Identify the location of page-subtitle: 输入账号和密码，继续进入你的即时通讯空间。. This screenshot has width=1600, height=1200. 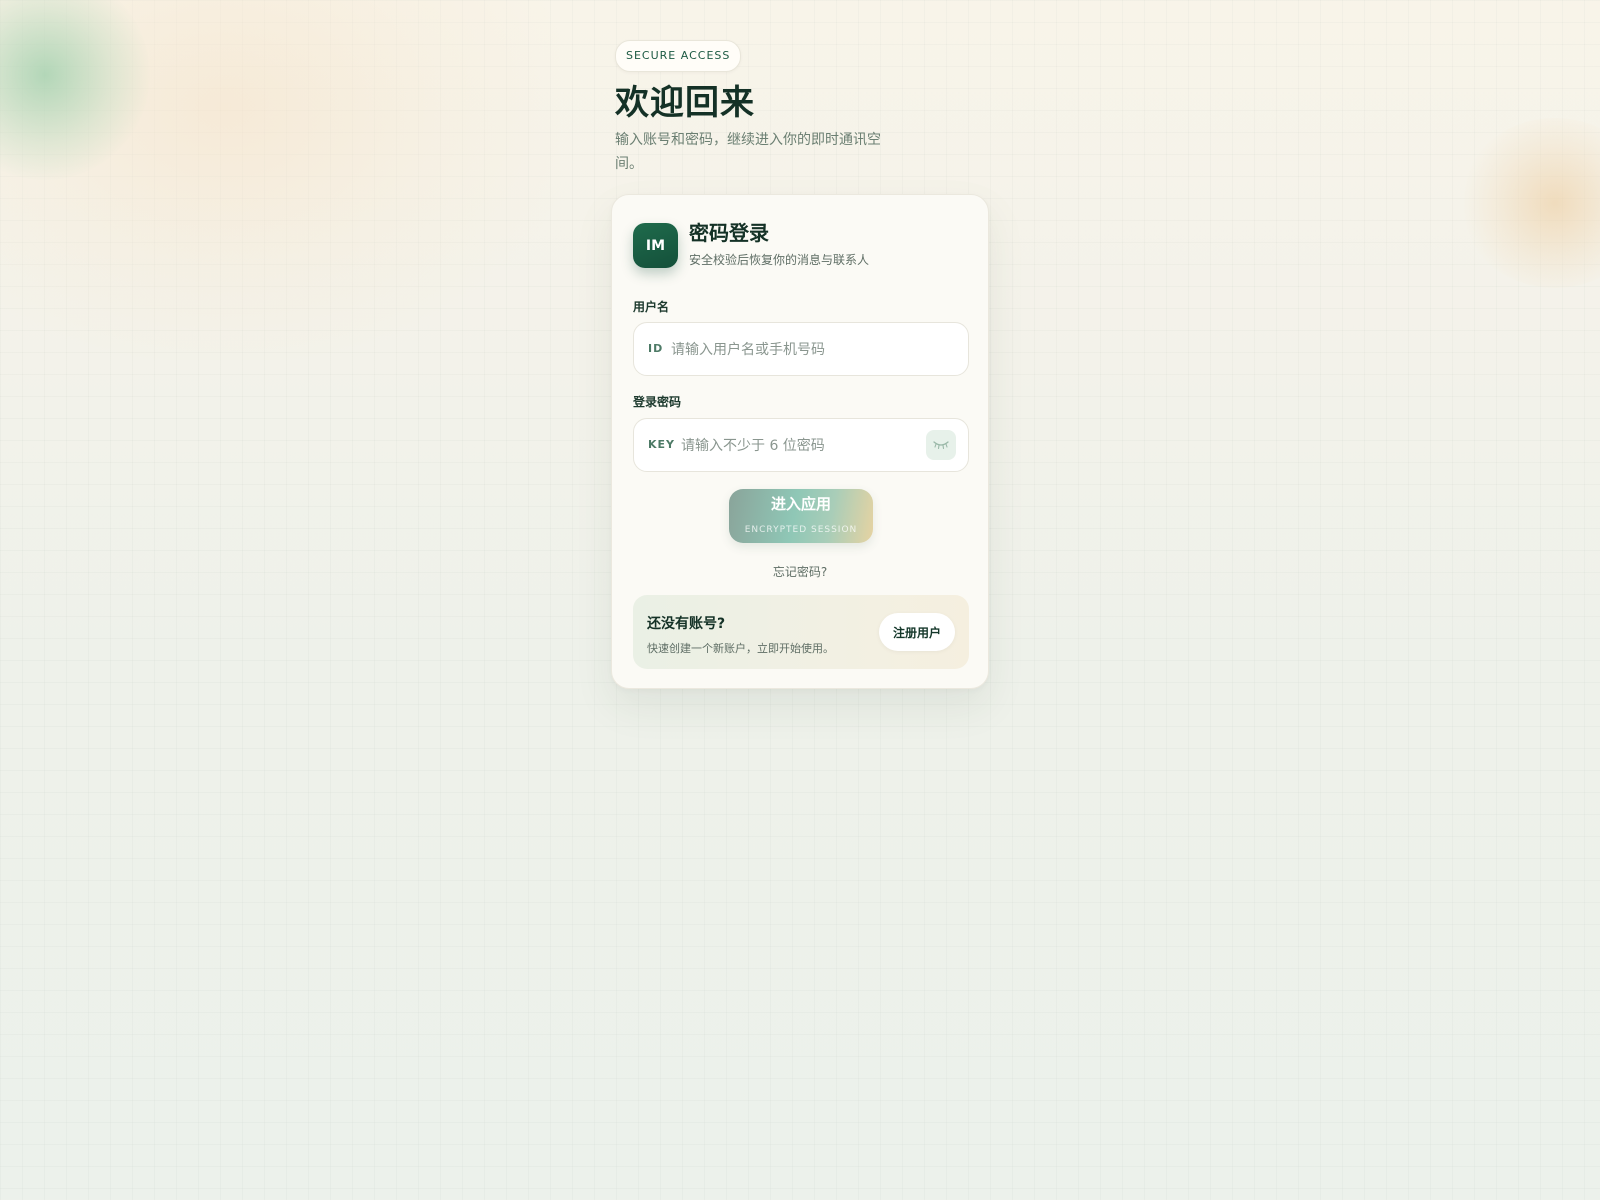
(748, 152).